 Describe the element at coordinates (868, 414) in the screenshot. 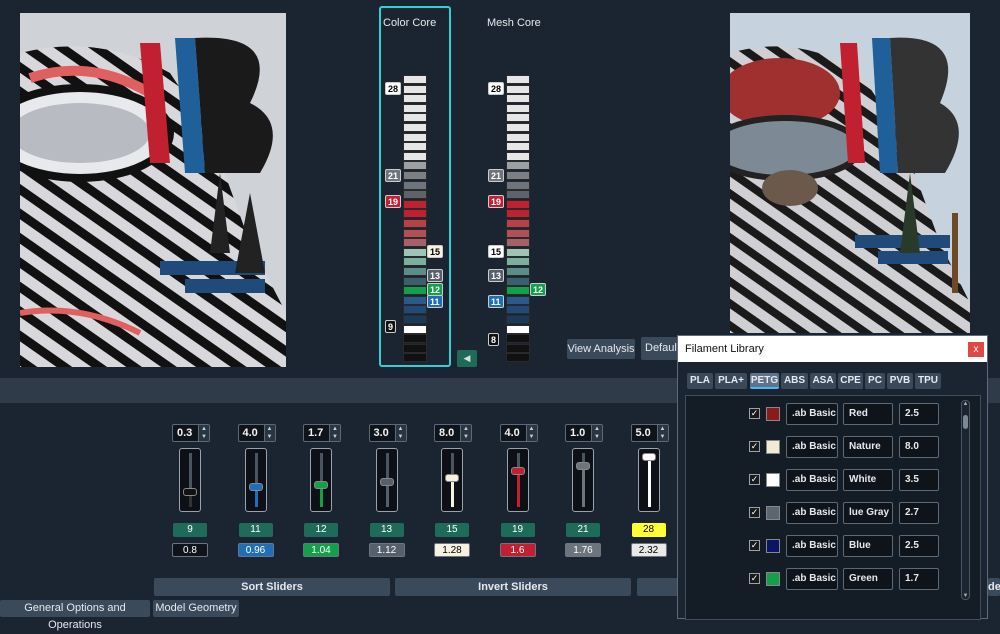

I see `color-name-field: Red` at that location.